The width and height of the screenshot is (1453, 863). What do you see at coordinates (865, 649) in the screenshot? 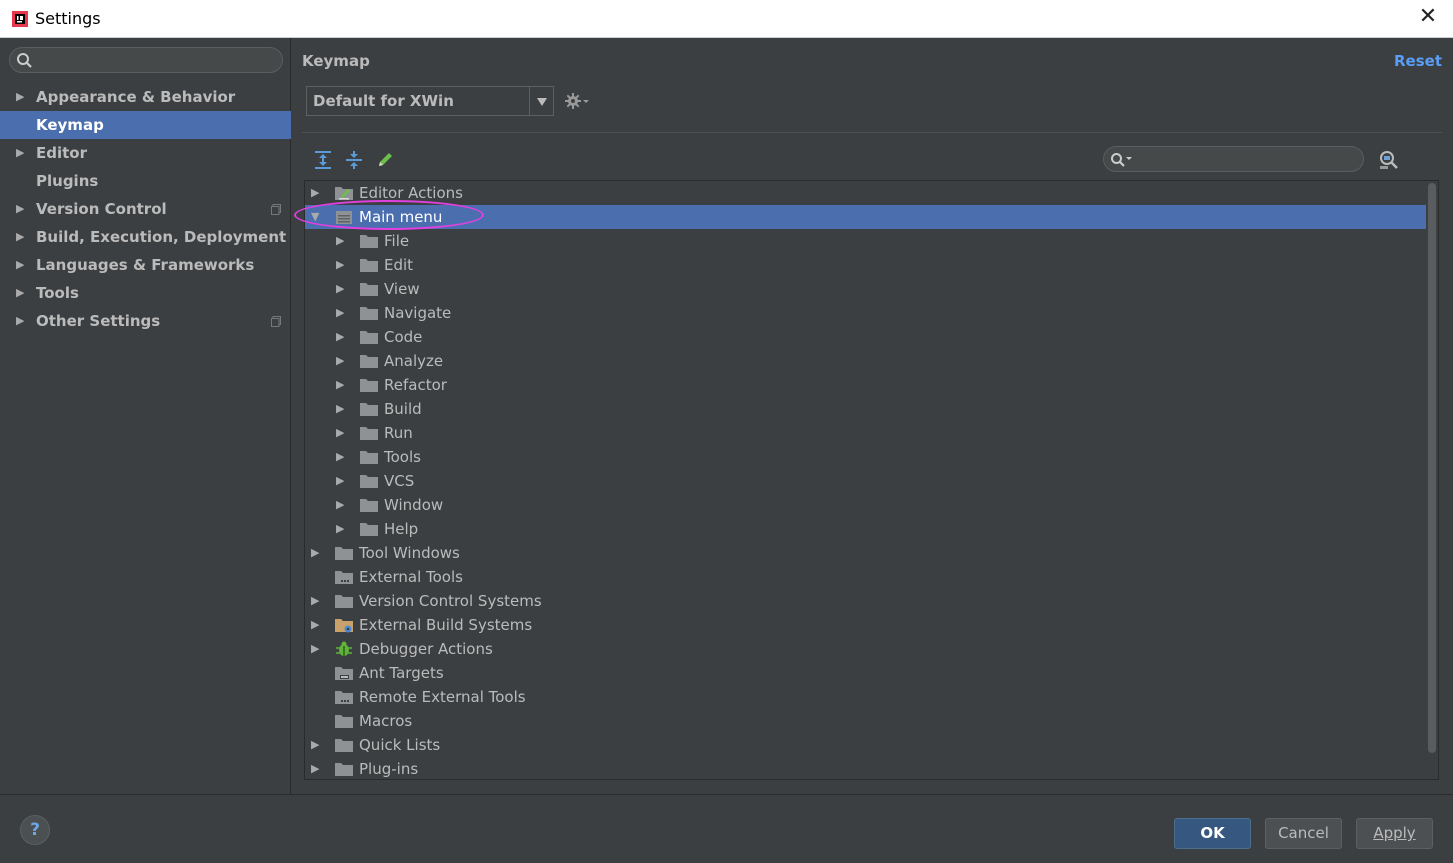
I see `tree-row-debugger-actions: ▶ Debugger Actions` at bounding box center [865, 649].